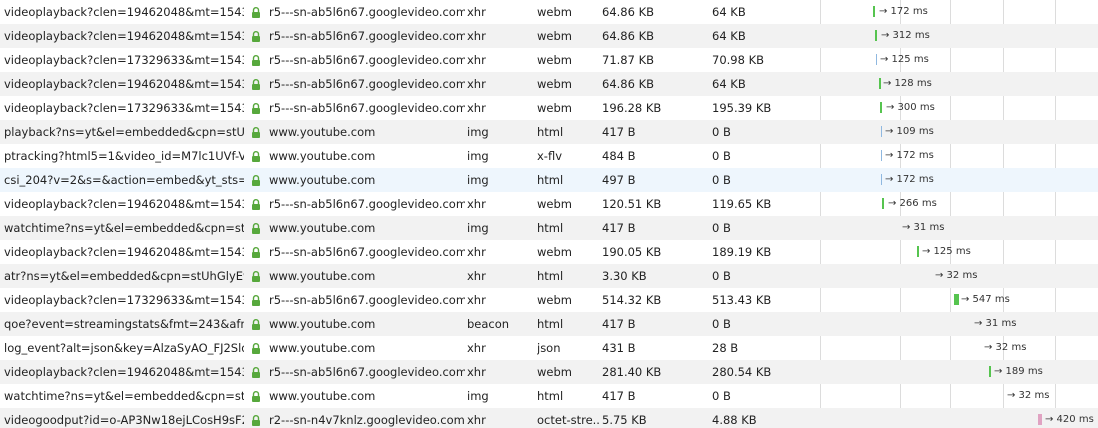 The image size is (1098, 428). Describe the element at coordinates (619, 348) in the screenshot. I see `request-transferred: 431 B` at that location.